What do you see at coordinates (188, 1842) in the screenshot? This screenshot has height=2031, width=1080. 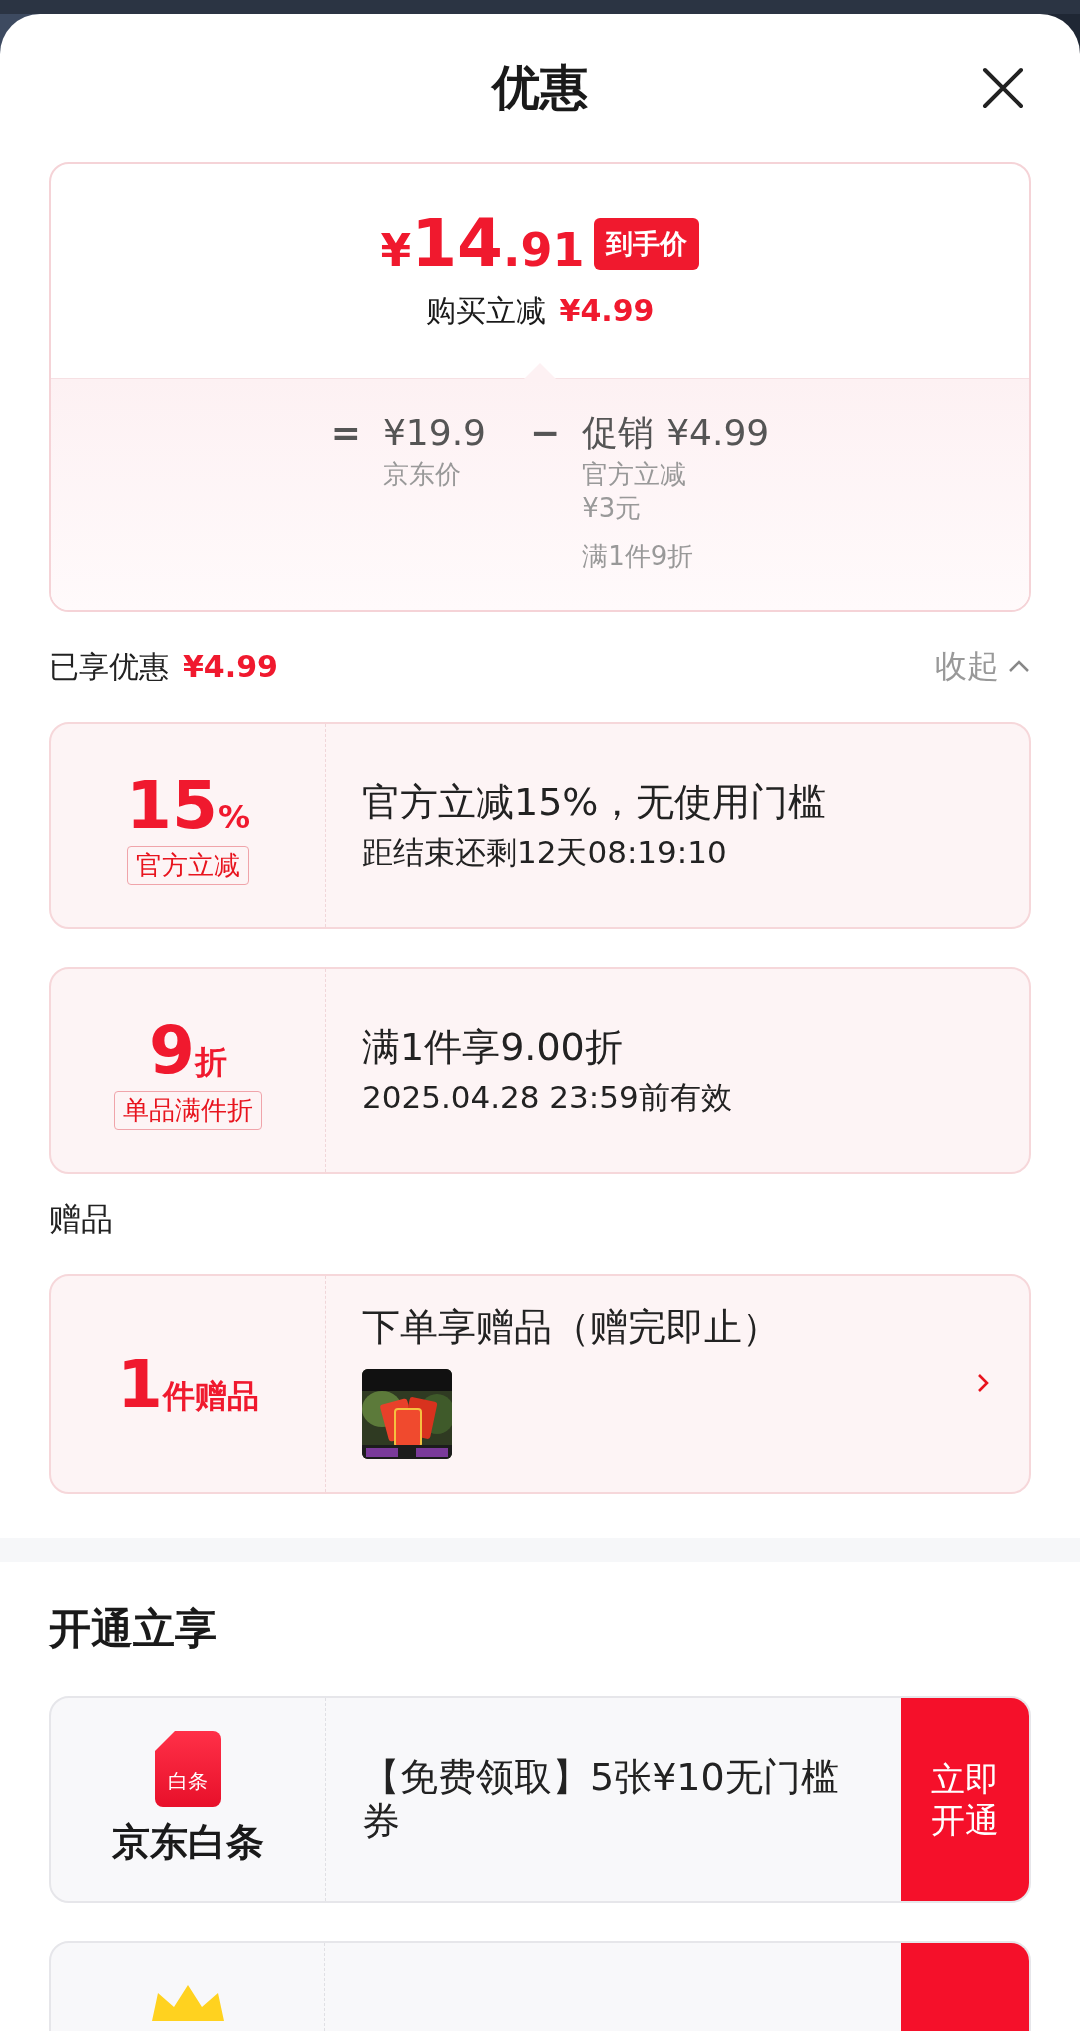 I see `offer-name: 京东白条` at bounding box center [188, 1842].